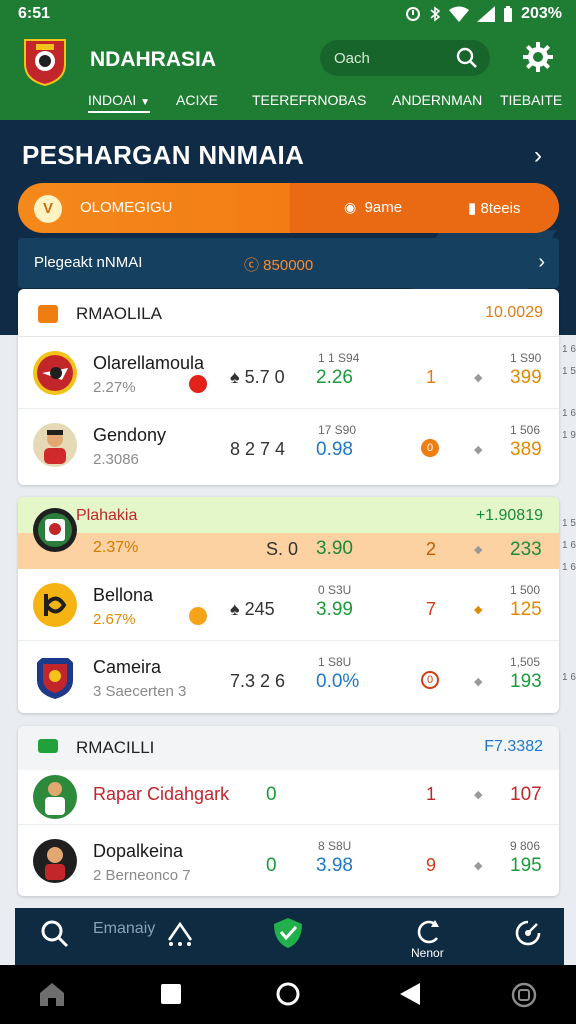 This screenshot has width=576, height=1024. I want to click on square-icon, so click(171, 996).